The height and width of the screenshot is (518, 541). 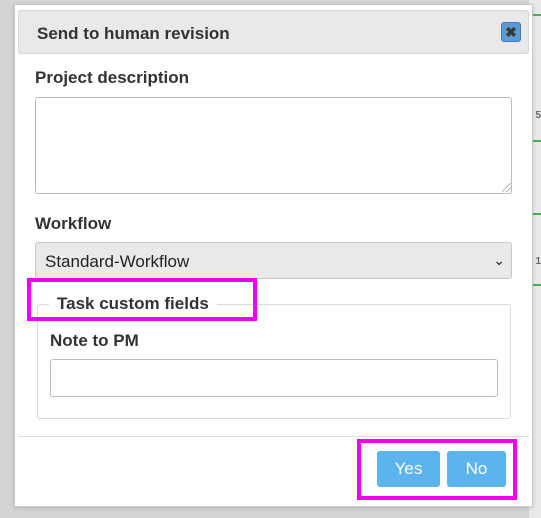 What do you see at coordinates (273, 260) in the screenshot?
I see `workflow-select: Standard-Workflow ⌄` at bounding box center [273, 260].